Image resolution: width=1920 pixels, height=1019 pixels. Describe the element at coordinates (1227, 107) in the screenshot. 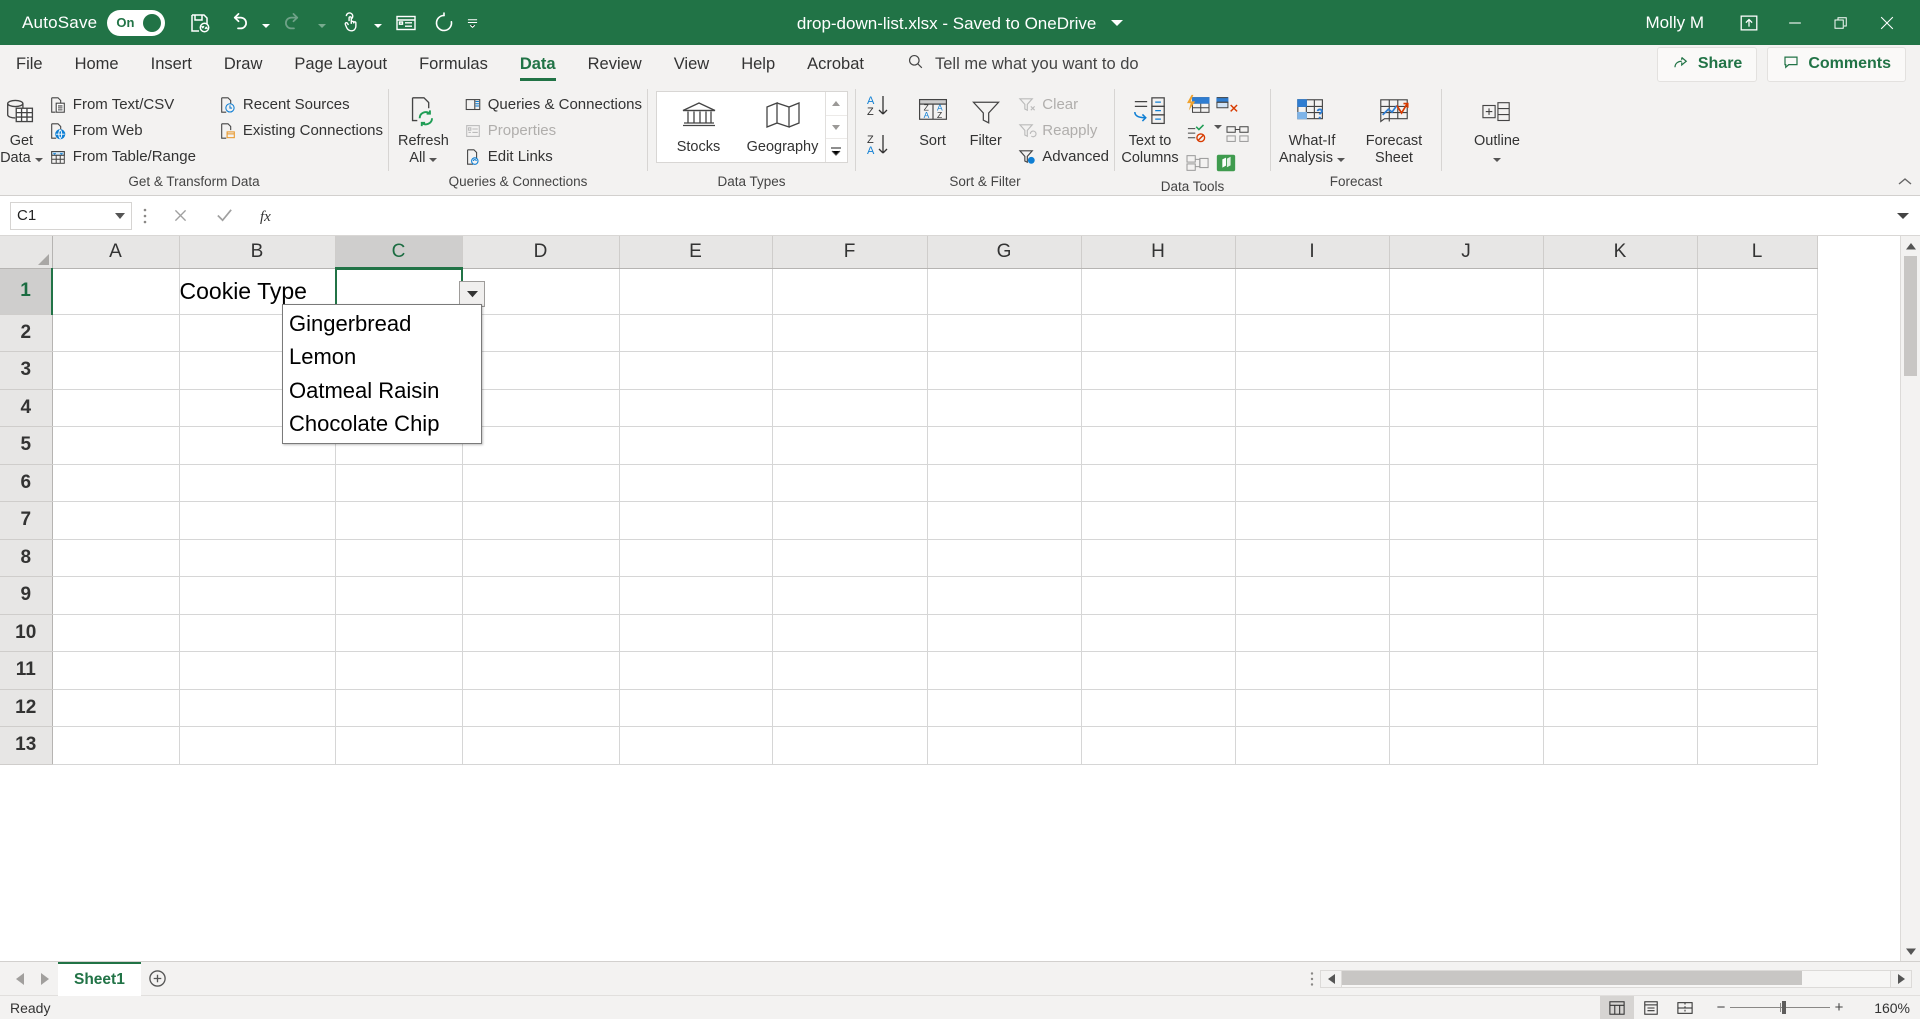

I see `remove-duplicates-icon` at that location.